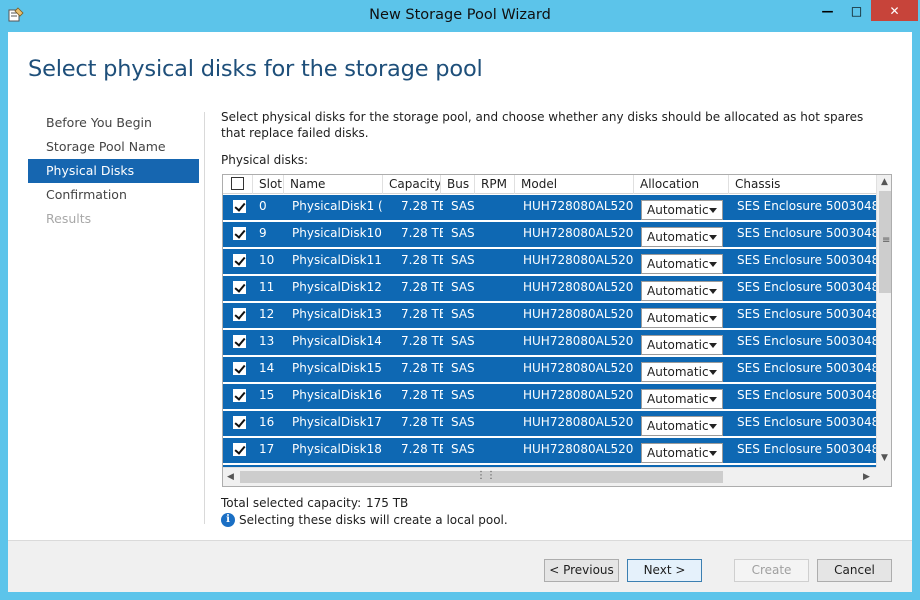 Image resolution: width=920 pixels, height=600 pixels. I want to click on nav-step-physical-disks: Physical Disks, so click(113, 171).